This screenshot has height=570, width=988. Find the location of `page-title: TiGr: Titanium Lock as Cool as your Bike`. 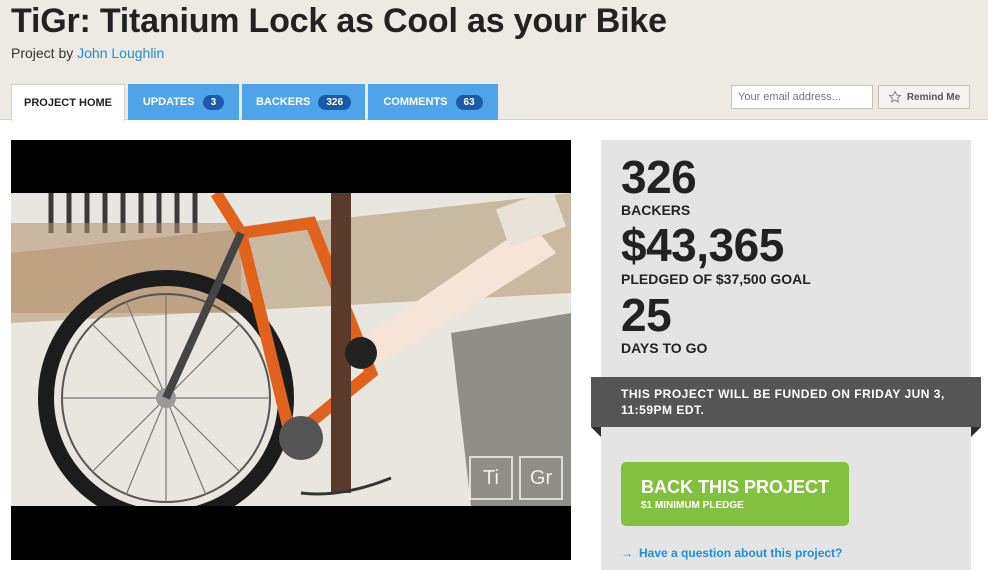

page-title: TiGr: Titanium Lock as Cool as your Bike is located at coordinates (339, 21).